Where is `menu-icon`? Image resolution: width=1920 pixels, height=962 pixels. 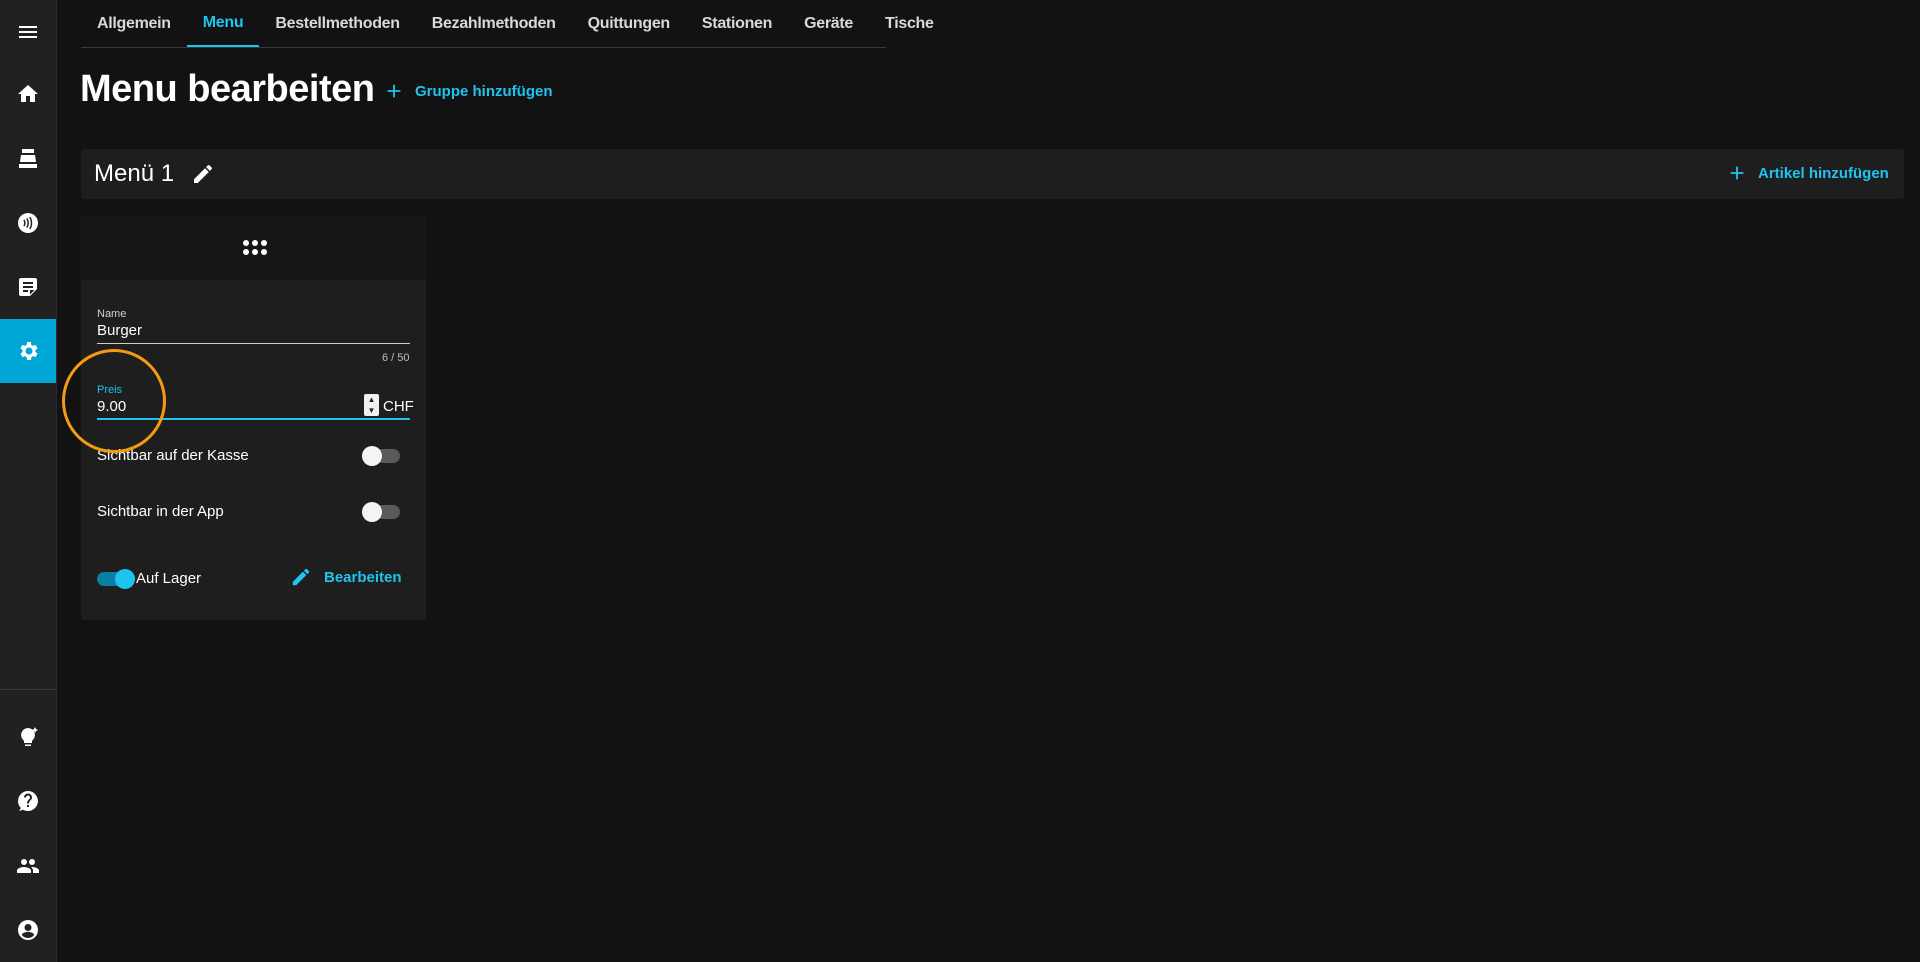 menu-icon is located at coordinates (28, 32).